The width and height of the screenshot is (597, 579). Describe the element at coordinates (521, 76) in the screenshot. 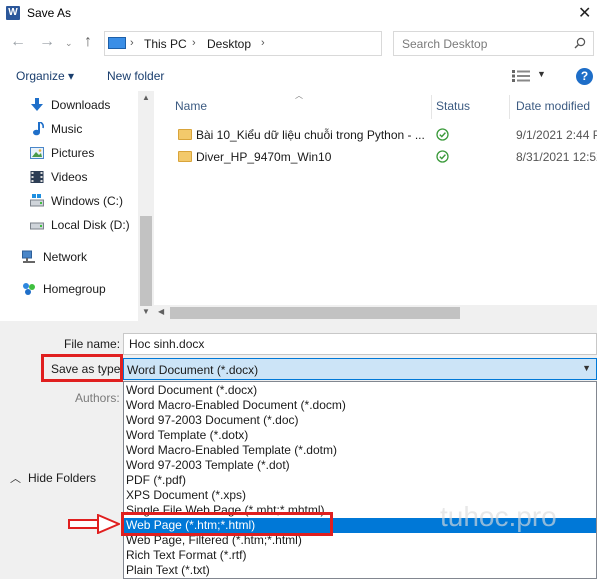

I see `view-options-icon` at that location.